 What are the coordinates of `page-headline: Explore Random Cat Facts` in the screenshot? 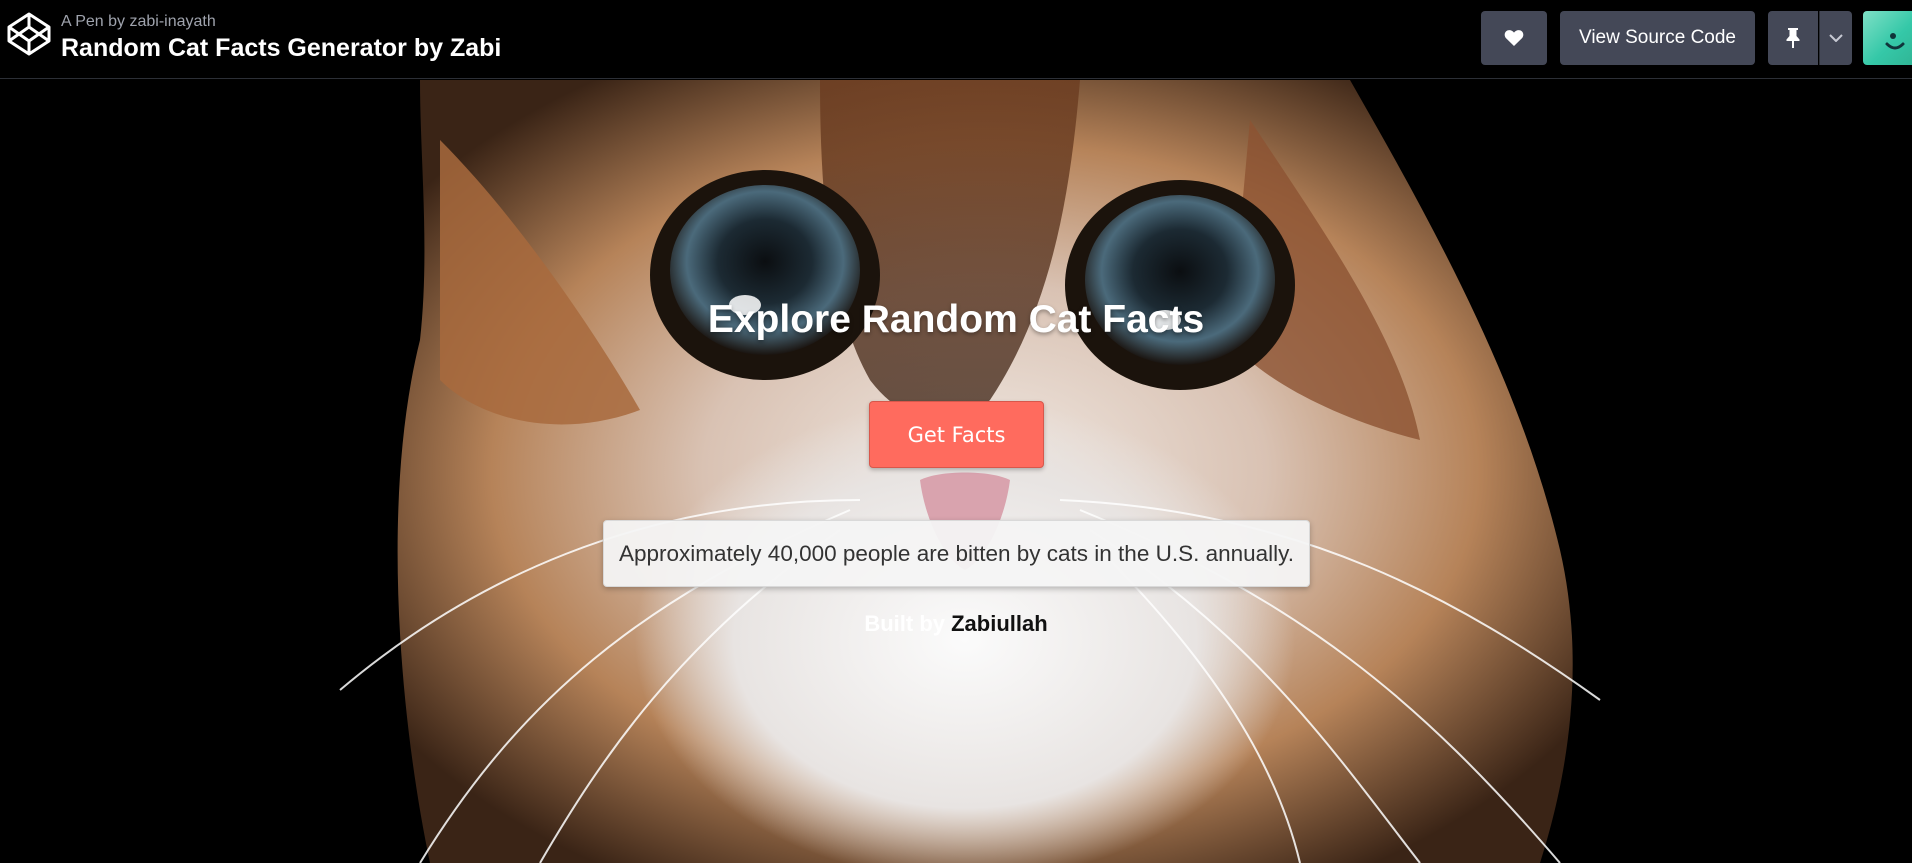 It's located at (956, 319).